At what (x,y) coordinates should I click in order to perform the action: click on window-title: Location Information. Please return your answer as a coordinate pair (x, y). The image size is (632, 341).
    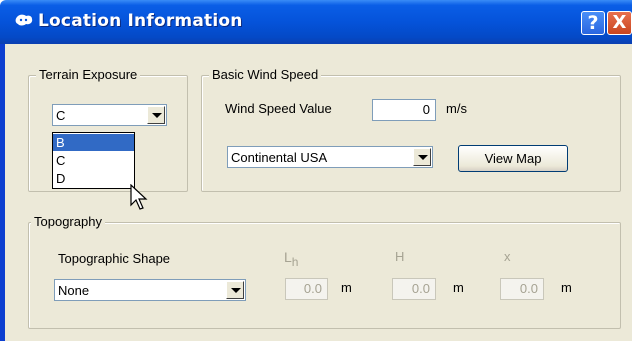
    Looking at the image, I should click on (140, 21).